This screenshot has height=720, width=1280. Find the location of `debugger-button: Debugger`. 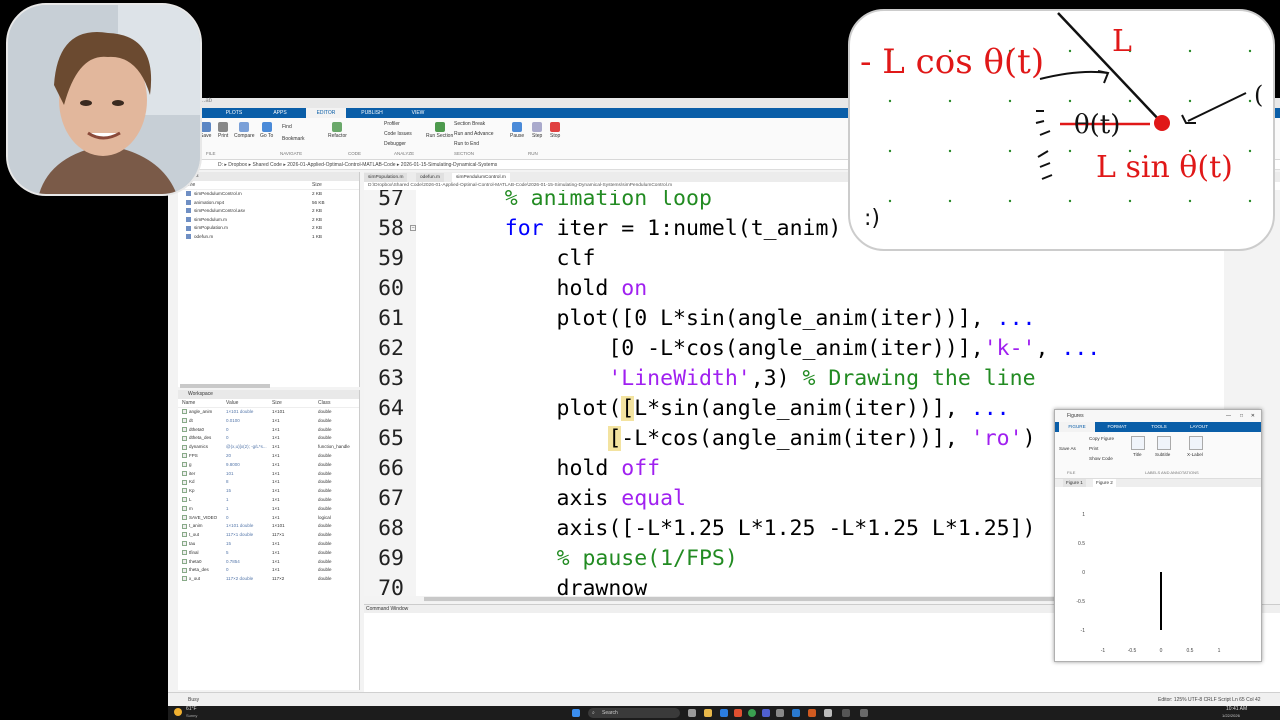

debugger-button: Debugger is located at coordinates (395, 144).